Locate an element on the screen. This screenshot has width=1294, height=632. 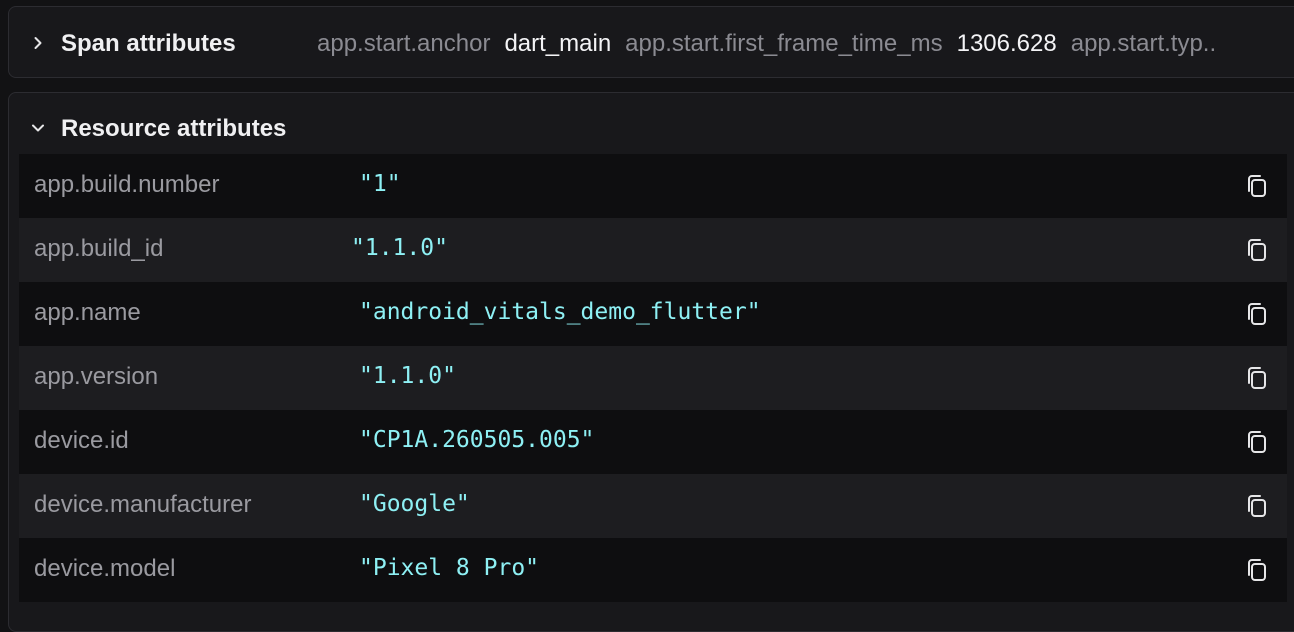
span-attr-key: app.start.typ.. is located at coordinates (1143, 43).